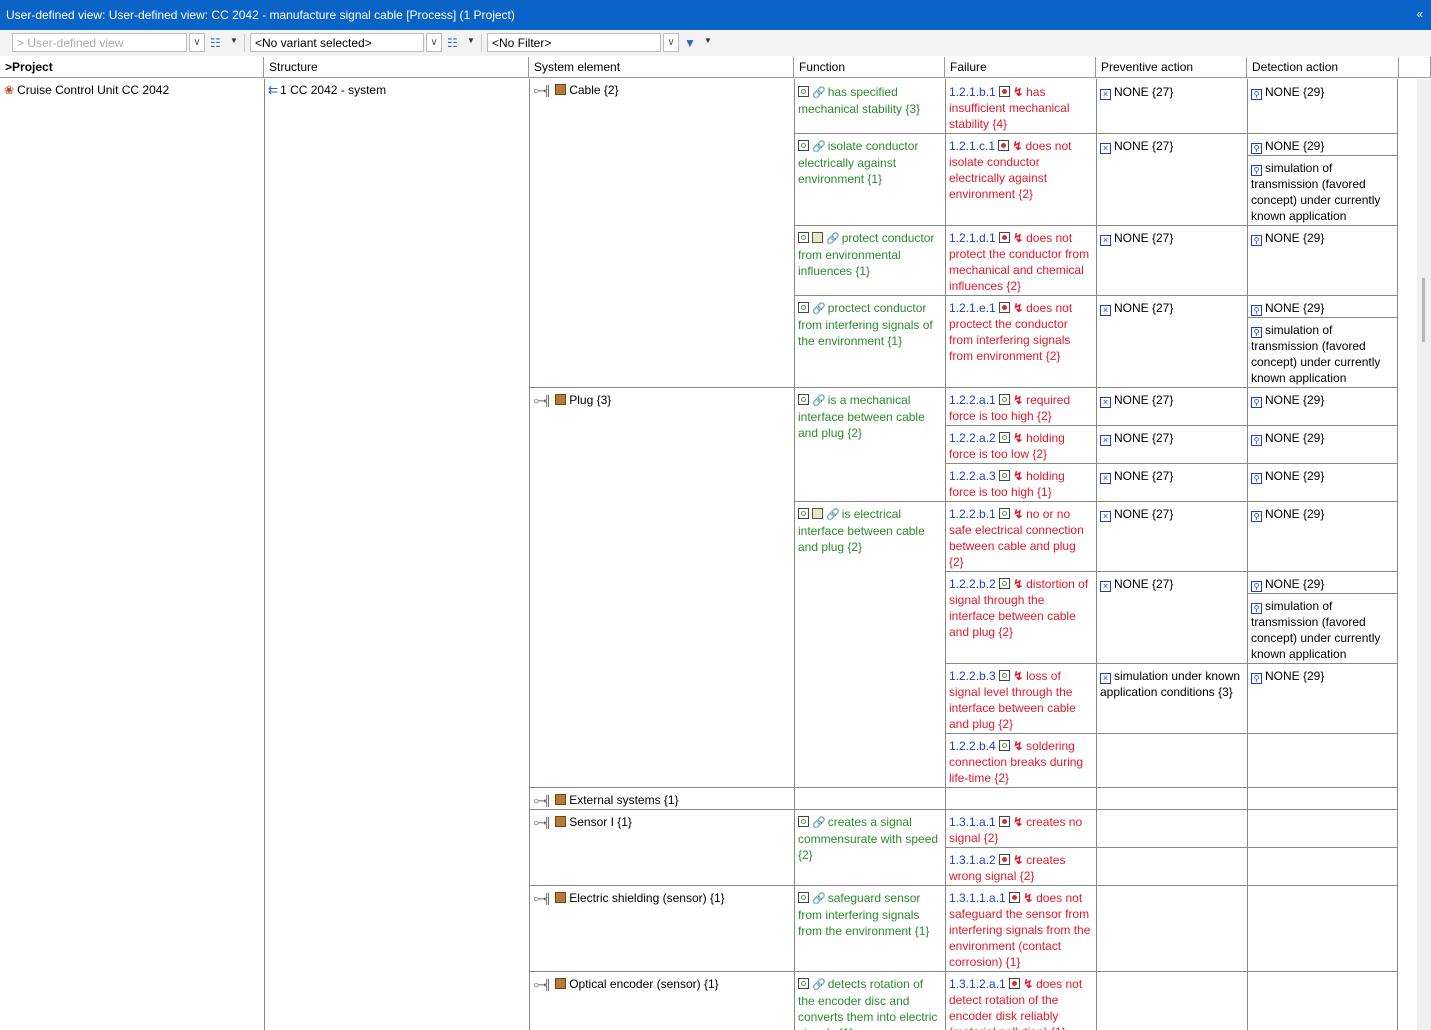 Image resolution: width=1431 pixels, height=1030 pixels. I want to click on filter-select: <No Filter>, so click(574, 42).